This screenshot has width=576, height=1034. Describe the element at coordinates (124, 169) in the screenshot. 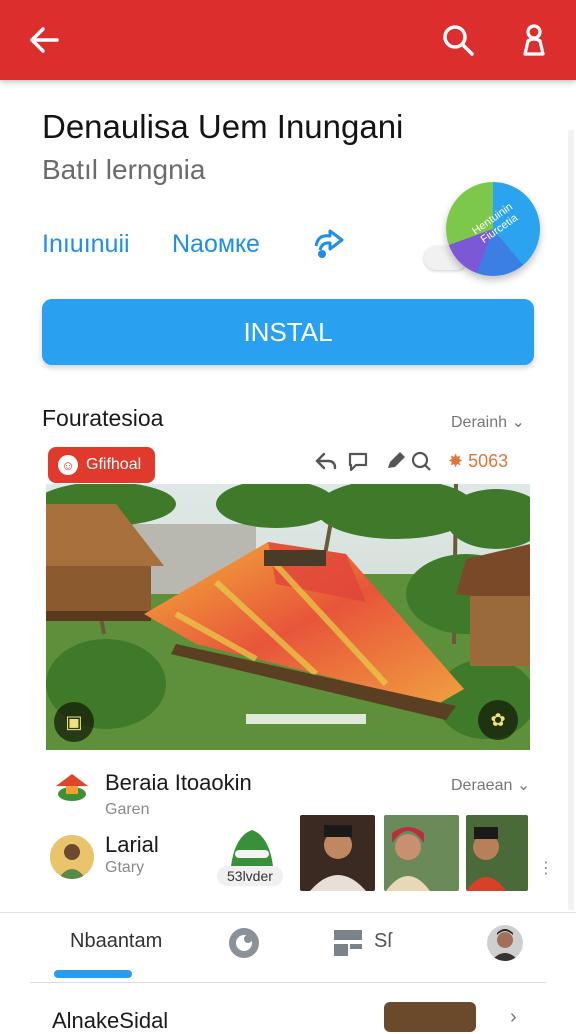

I see `app-subtitle: Batıl lerngnia` at that location.